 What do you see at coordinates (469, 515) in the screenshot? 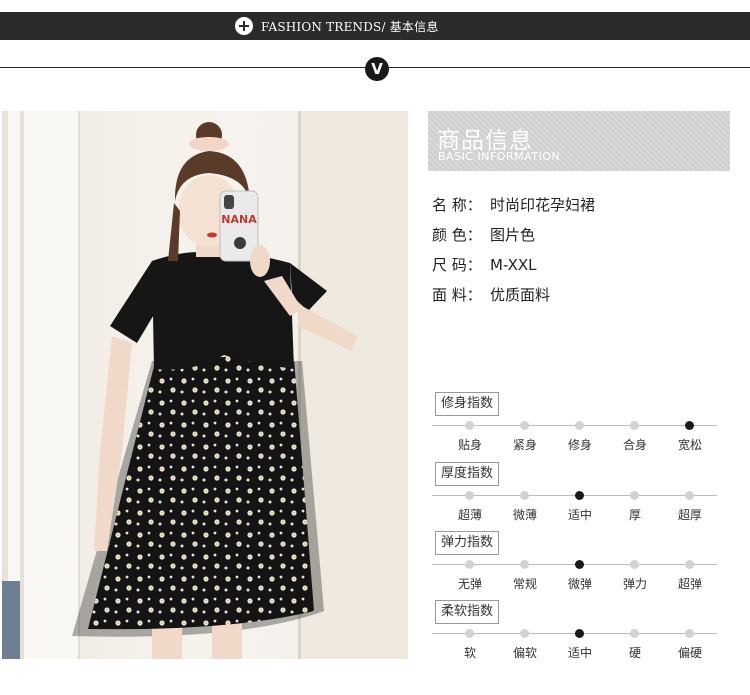
I see `index-option-label: 超薄` at bounding box center [469, 515].